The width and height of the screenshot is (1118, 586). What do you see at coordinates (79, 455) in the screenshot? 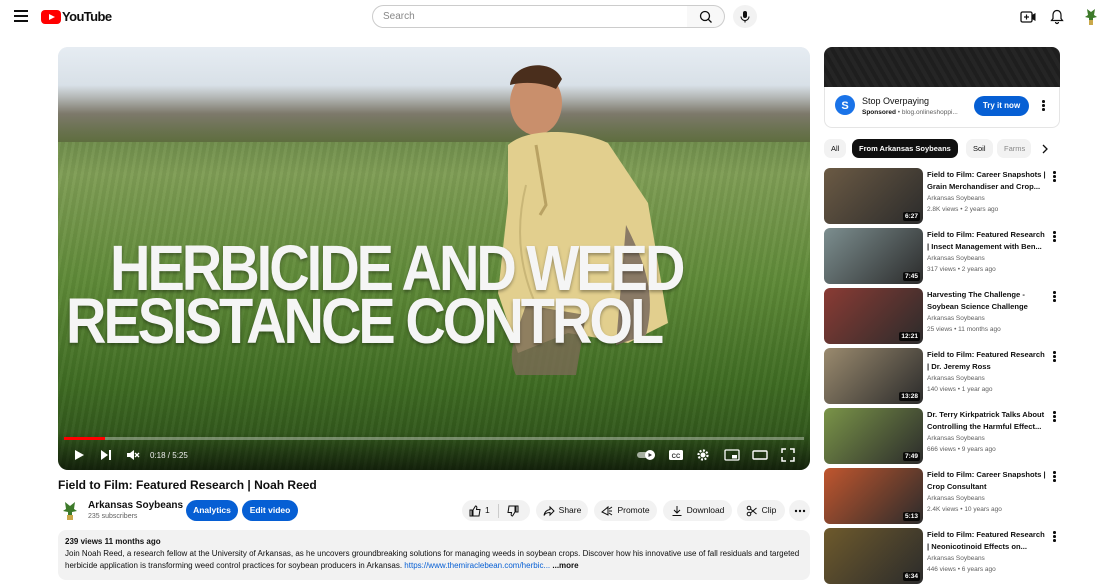
I see `play-icon` at bounding box center [79, 455].